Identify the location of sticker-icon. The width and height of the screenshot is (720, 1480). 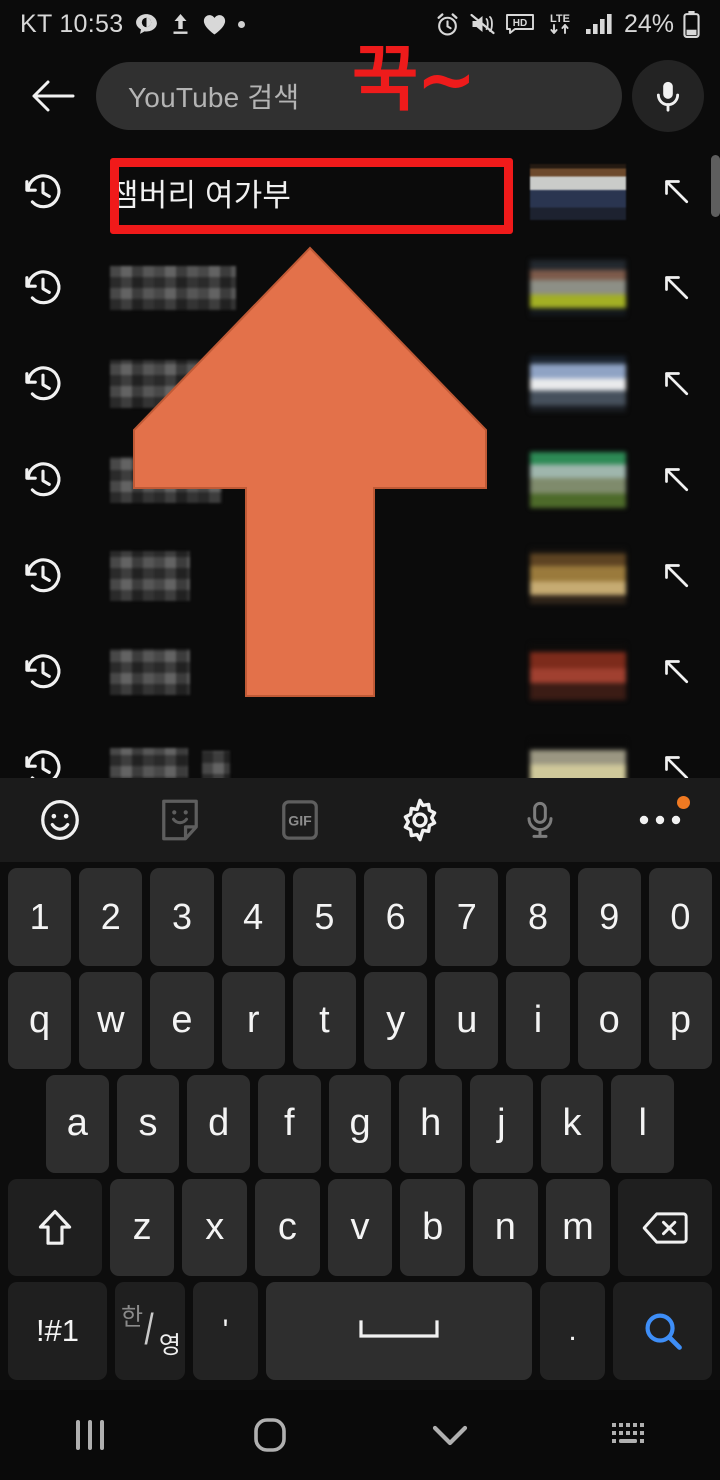
(180, 820).